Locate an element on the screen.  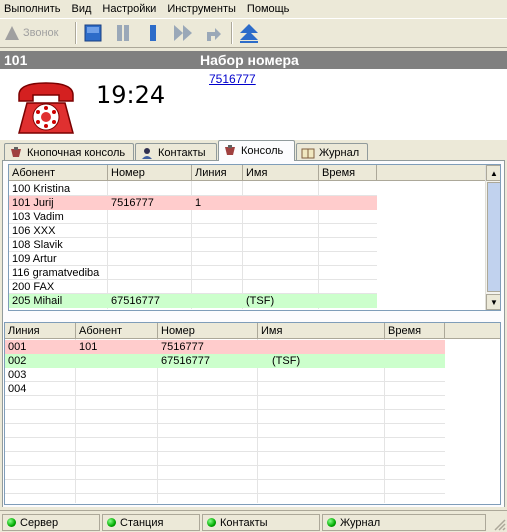
tab-label: Кнопочная консоль is located at coordinates (76, 152).